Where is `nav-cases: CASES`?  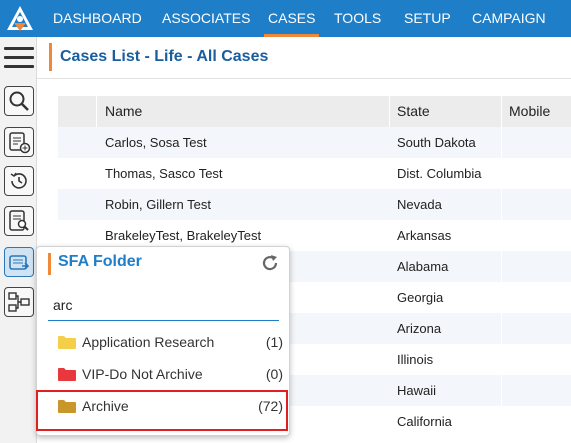 nav-cases: CASES is located at coordinates (291, 18).